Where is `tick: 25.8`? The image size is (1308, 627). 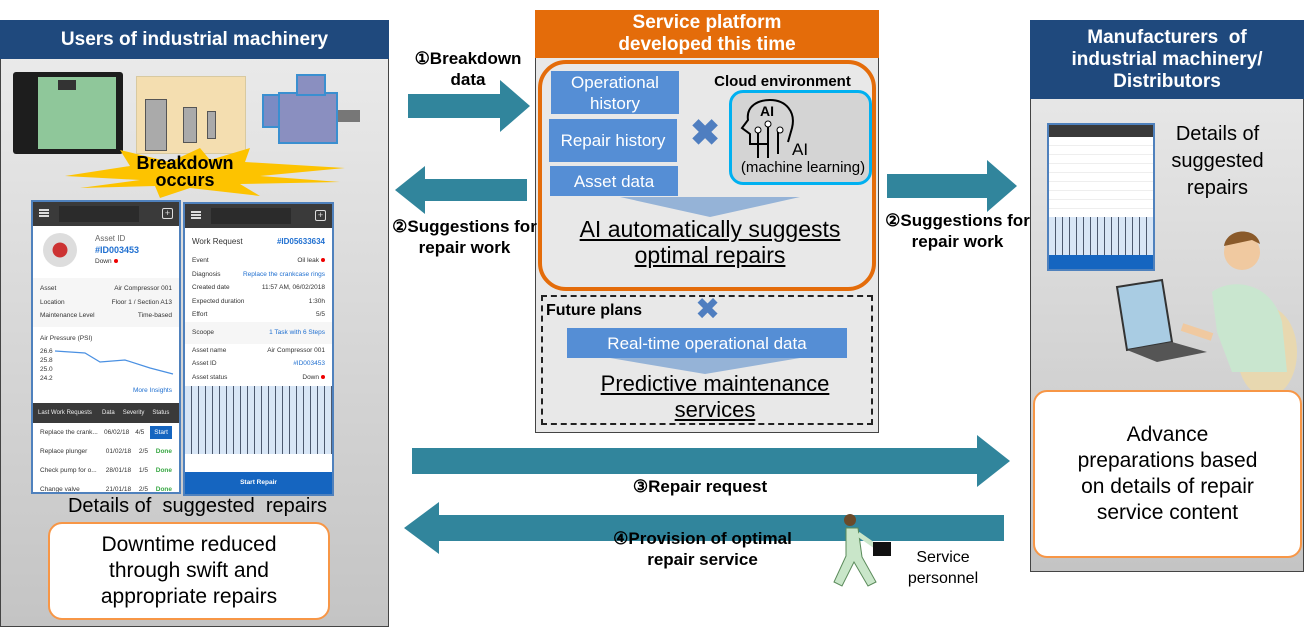 tick: 25.8 is located at coordinates (46, 360).